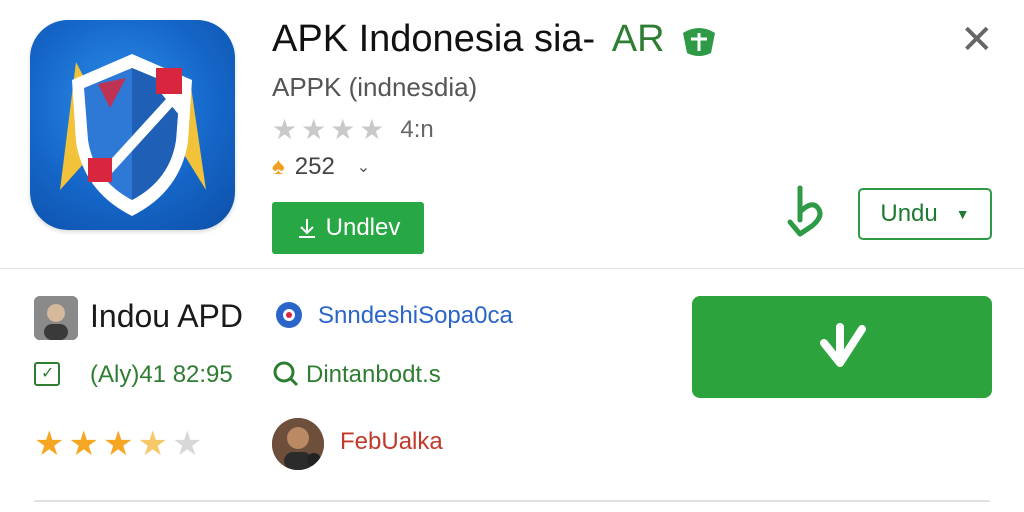  I want to click on section-divider, so click(512, 268).